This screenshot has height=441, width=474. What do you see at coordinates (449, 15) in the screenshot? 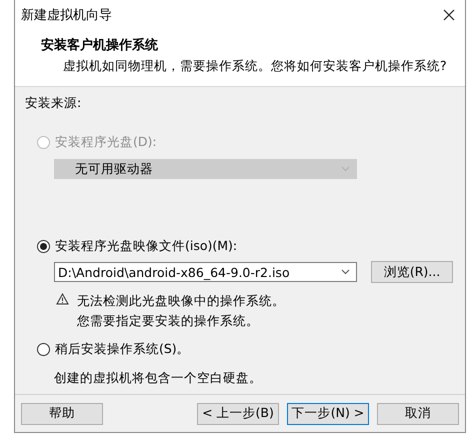
I see `close-icon` at bounding box center [449, 15].